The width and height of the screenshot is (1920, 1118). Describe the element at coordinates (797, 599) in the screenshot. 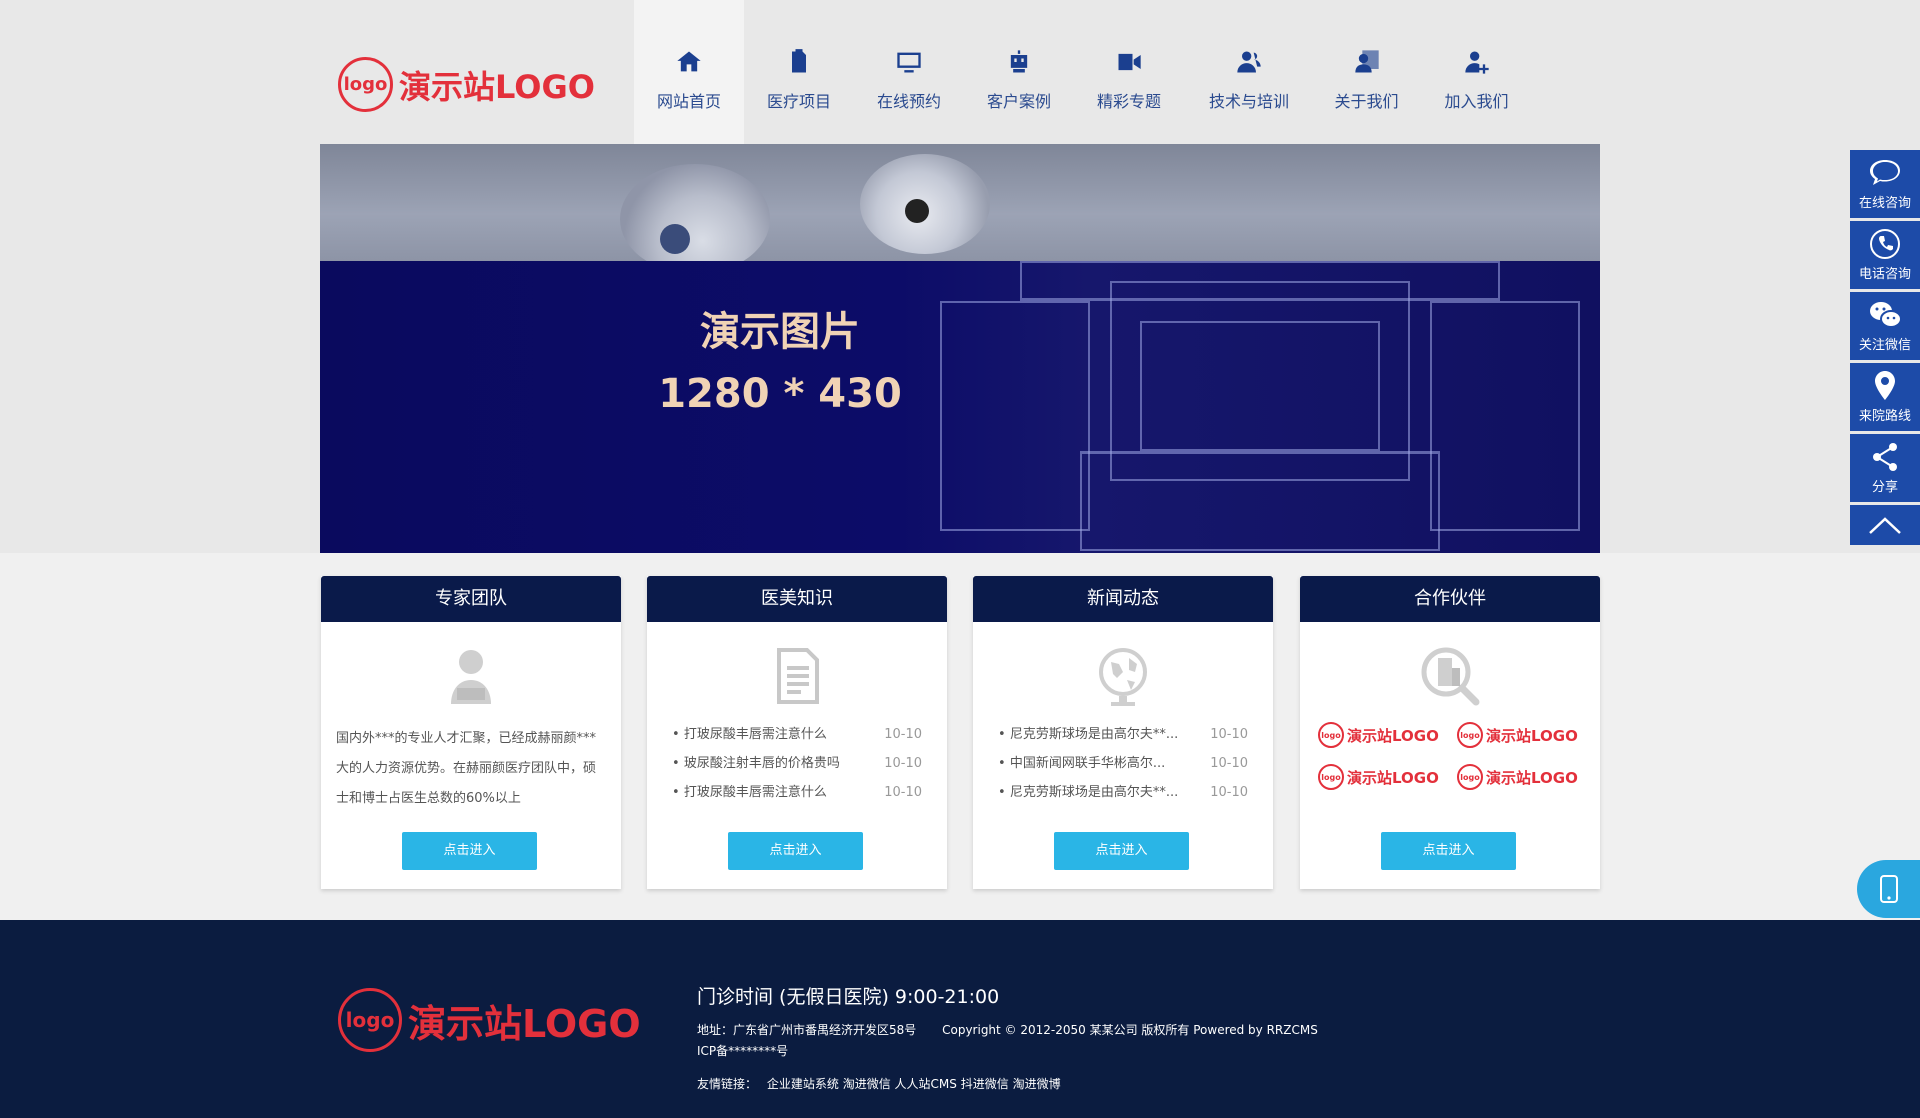

I see `card-title: 医美知识` at that location.